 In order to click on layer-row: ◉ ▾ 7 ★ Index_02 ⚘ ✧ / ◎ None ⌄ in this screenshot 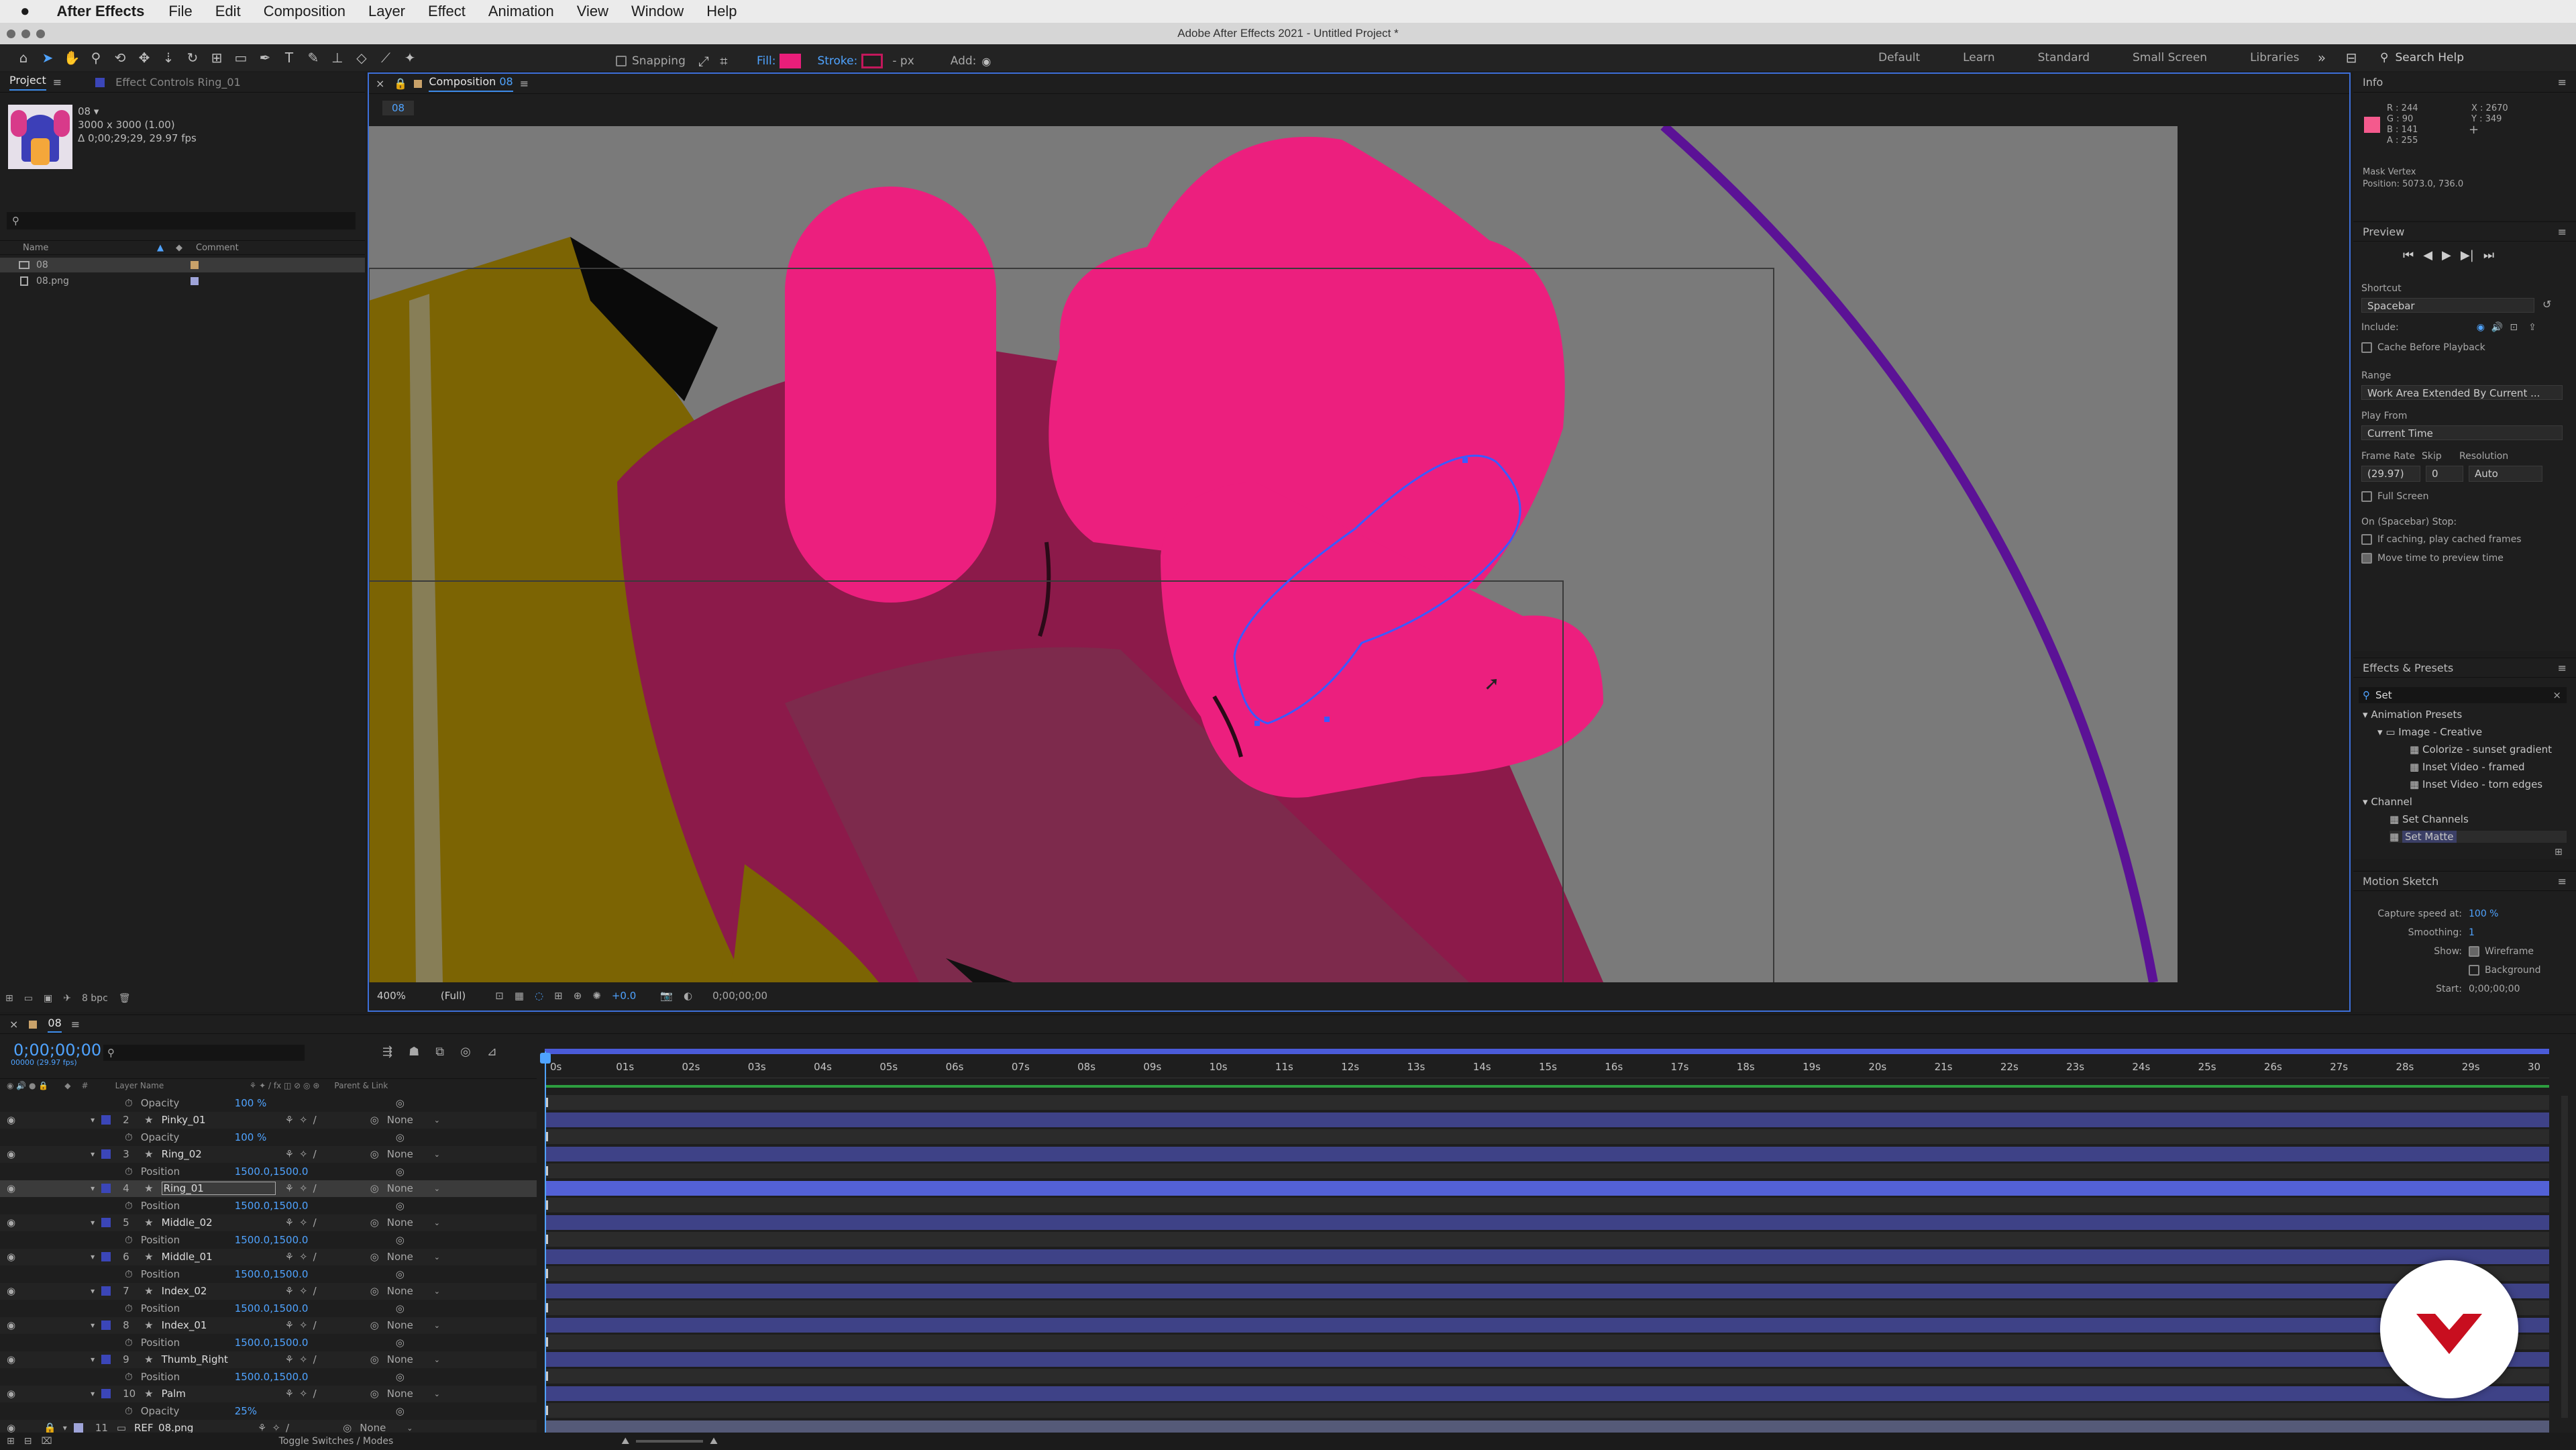, I will do `click(268, 1291)`.